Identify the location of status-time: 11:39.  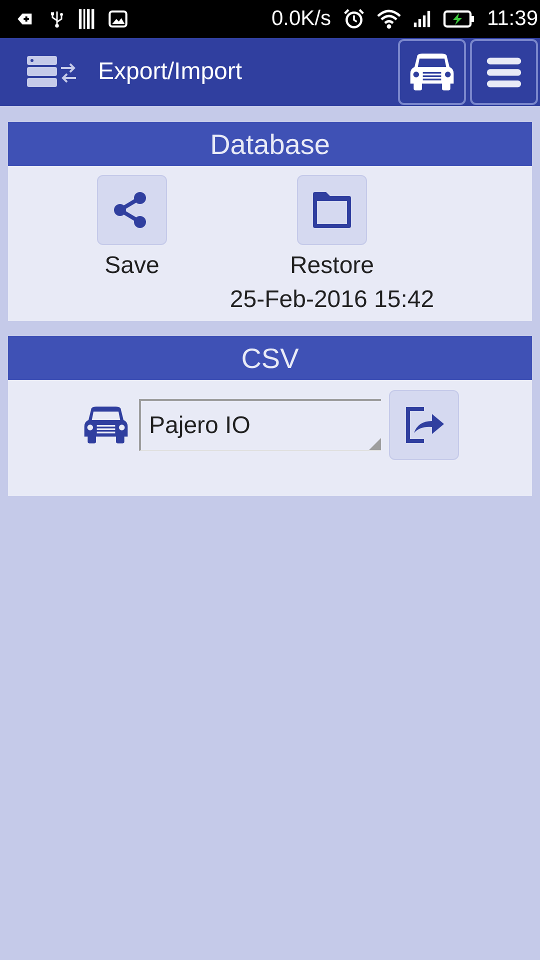
(512, 19).